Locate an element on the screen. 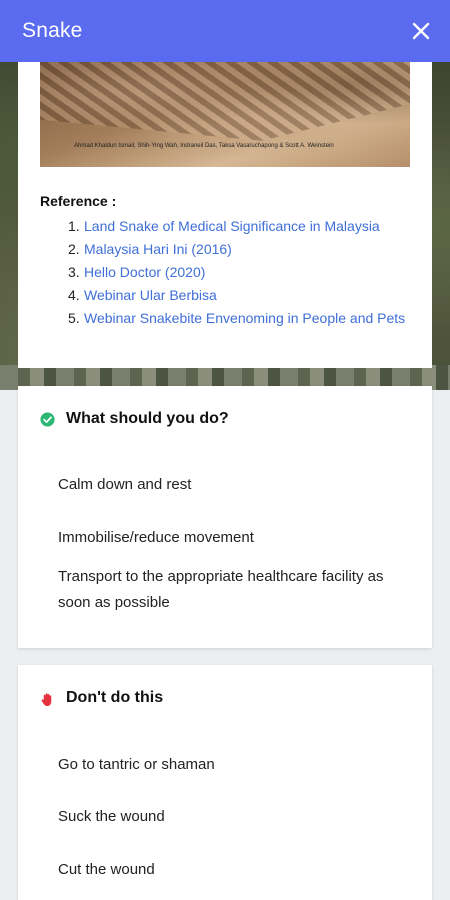  close-icon is located at coordinates (421, 31).